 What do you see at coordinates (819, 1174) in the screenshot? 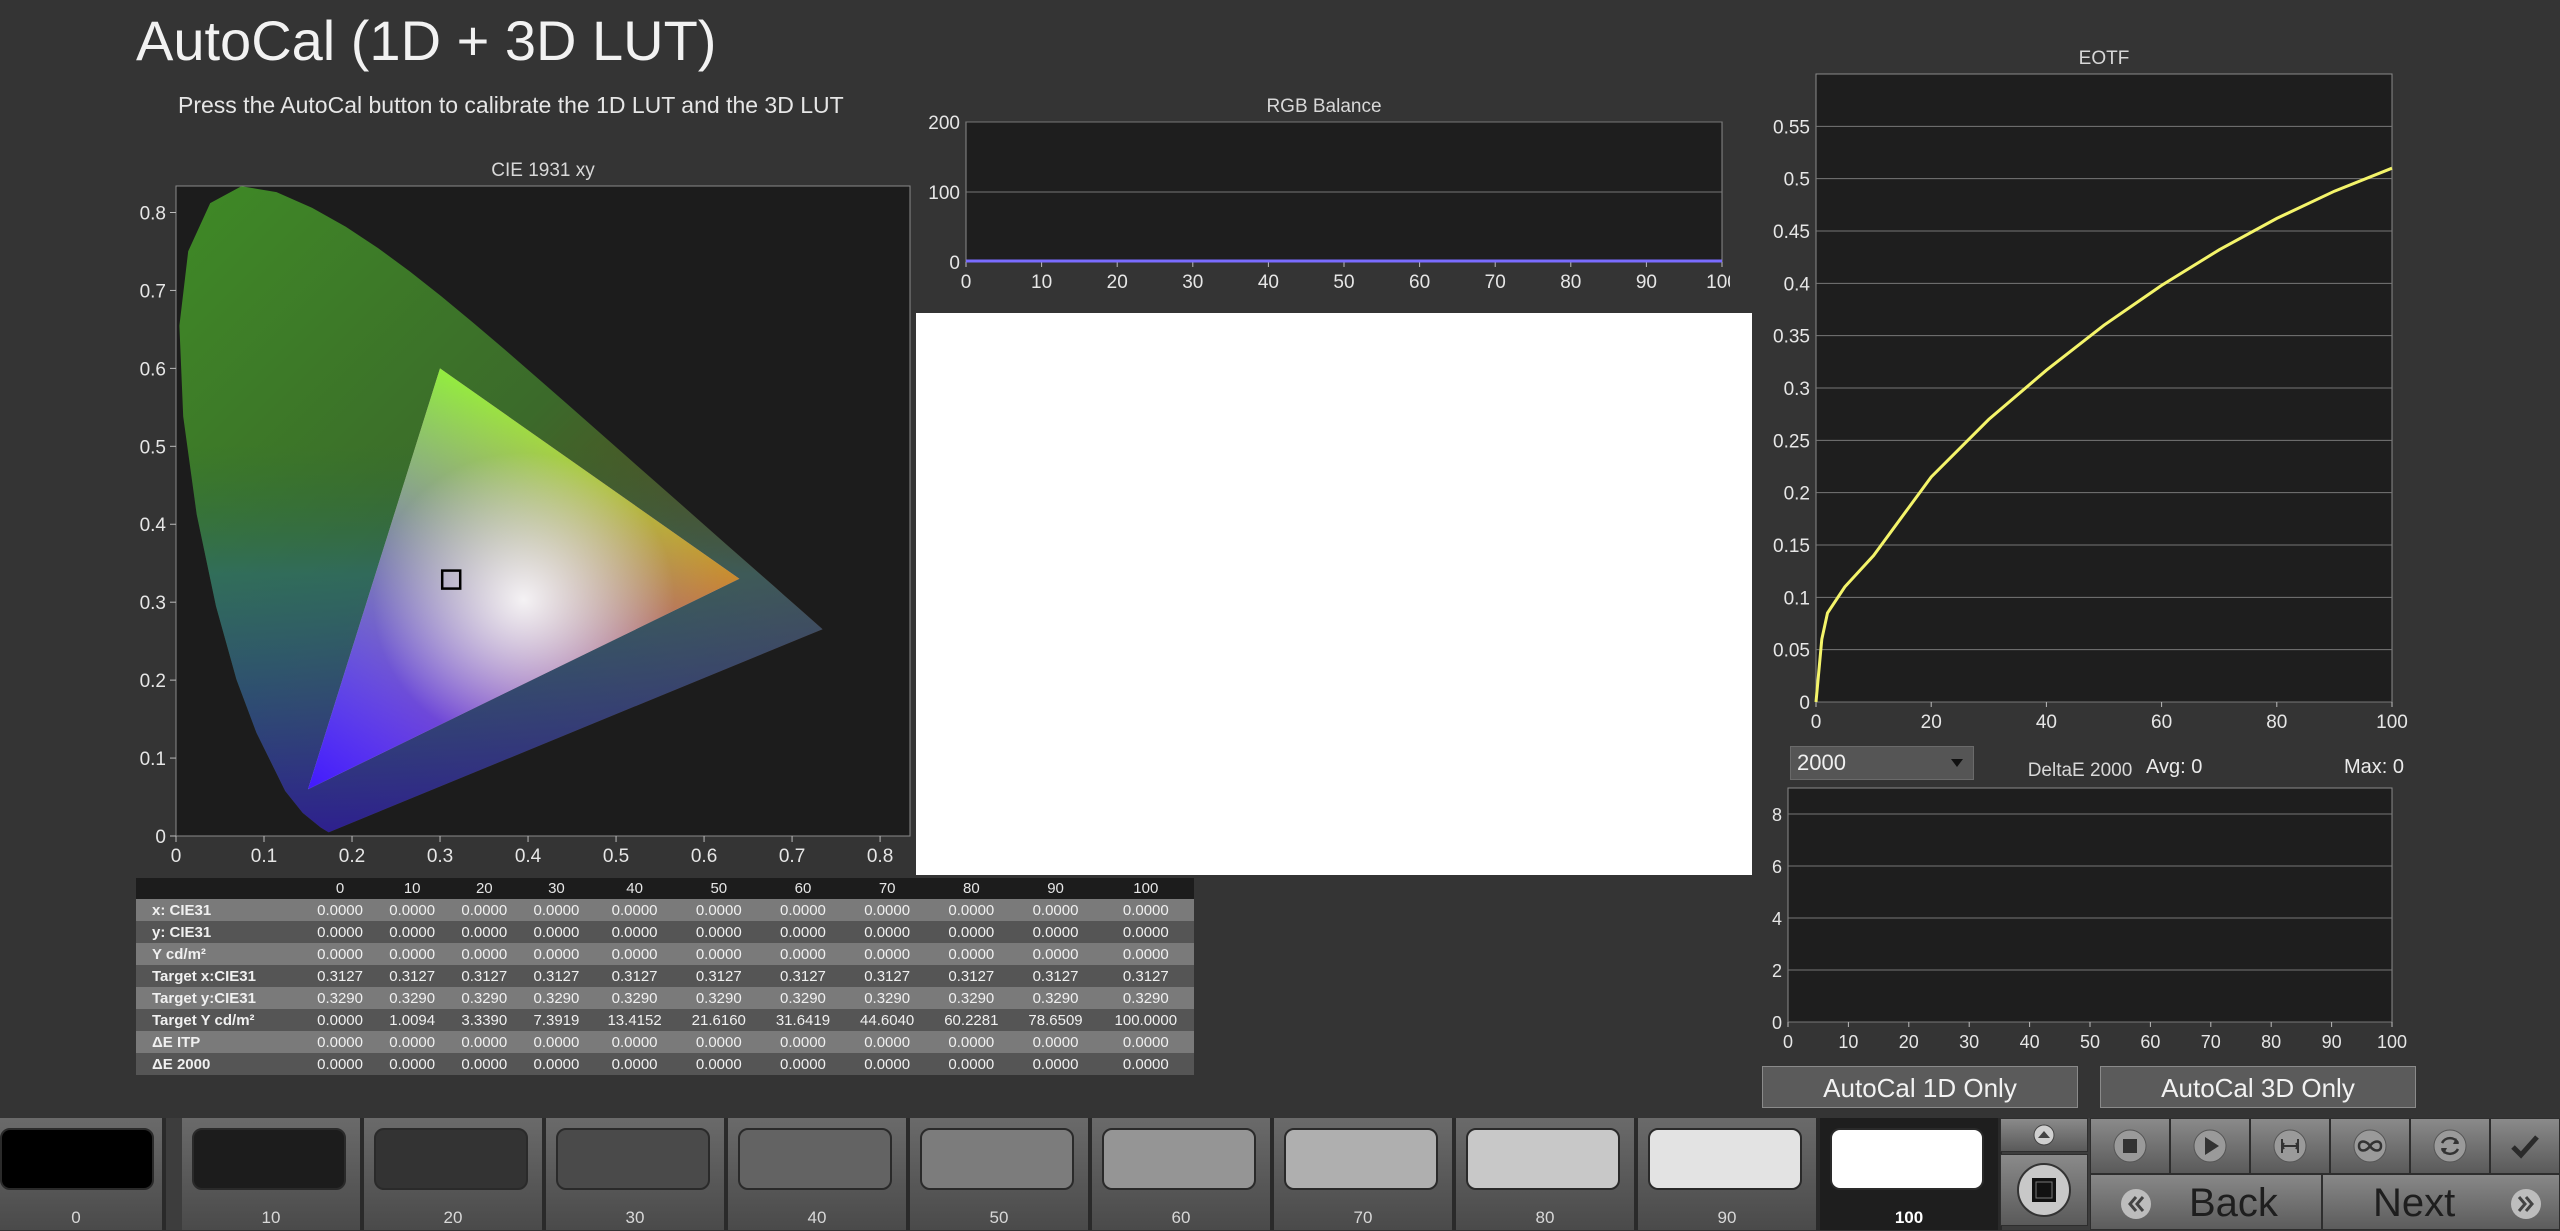
I see `patch-swatch-40: 40` at bounding box center [819, 1174].